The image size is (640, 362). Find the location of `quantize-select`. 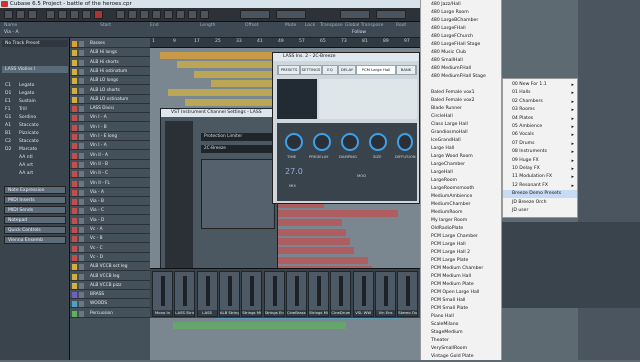

quantize-select is located at coordinates (355, 14).